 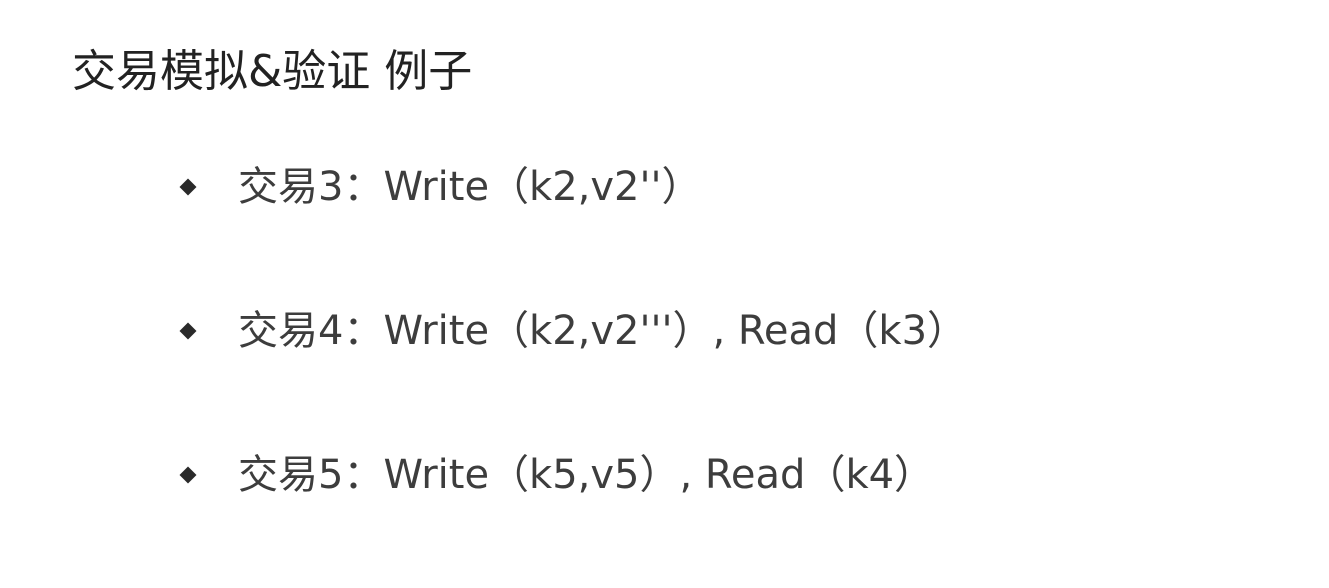 I want to click on bullet-item-transaction-5: 交易5：Write（k5,v5）, Read（k4）, so click(x=729, y=475).